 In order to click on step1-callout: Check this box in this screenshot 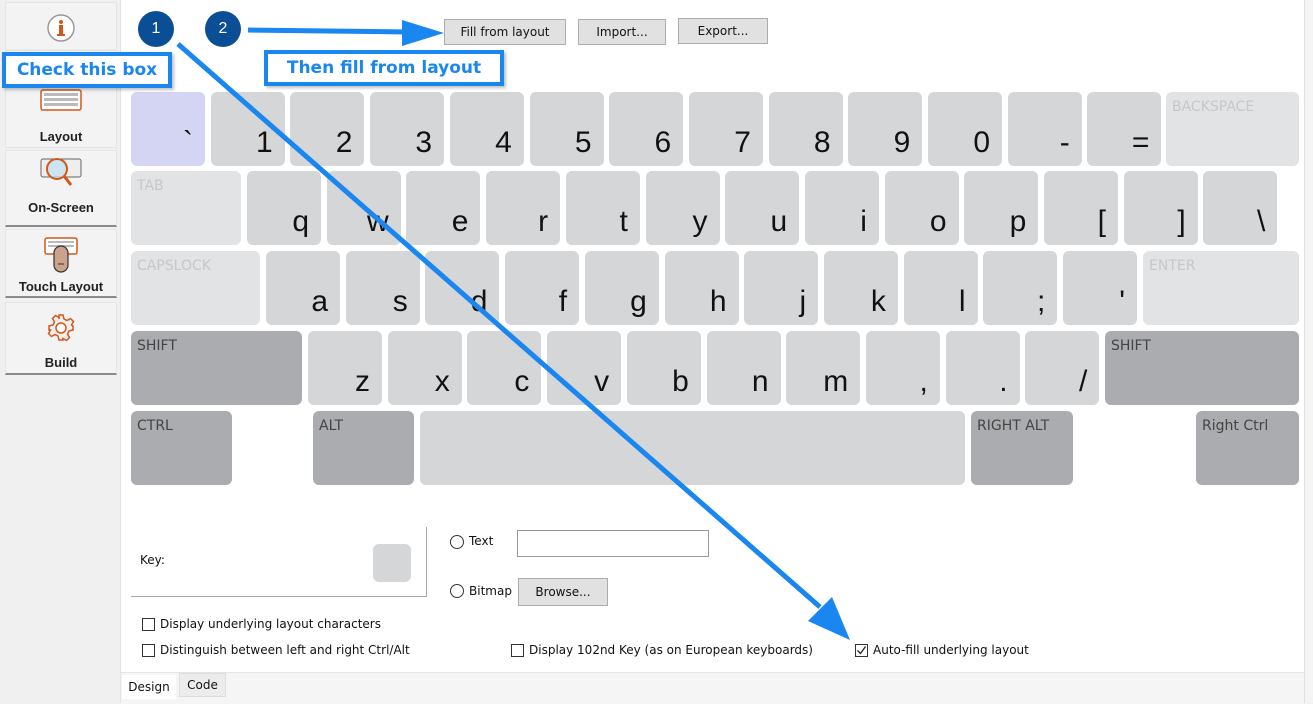, I will do `click(87, 70)`.